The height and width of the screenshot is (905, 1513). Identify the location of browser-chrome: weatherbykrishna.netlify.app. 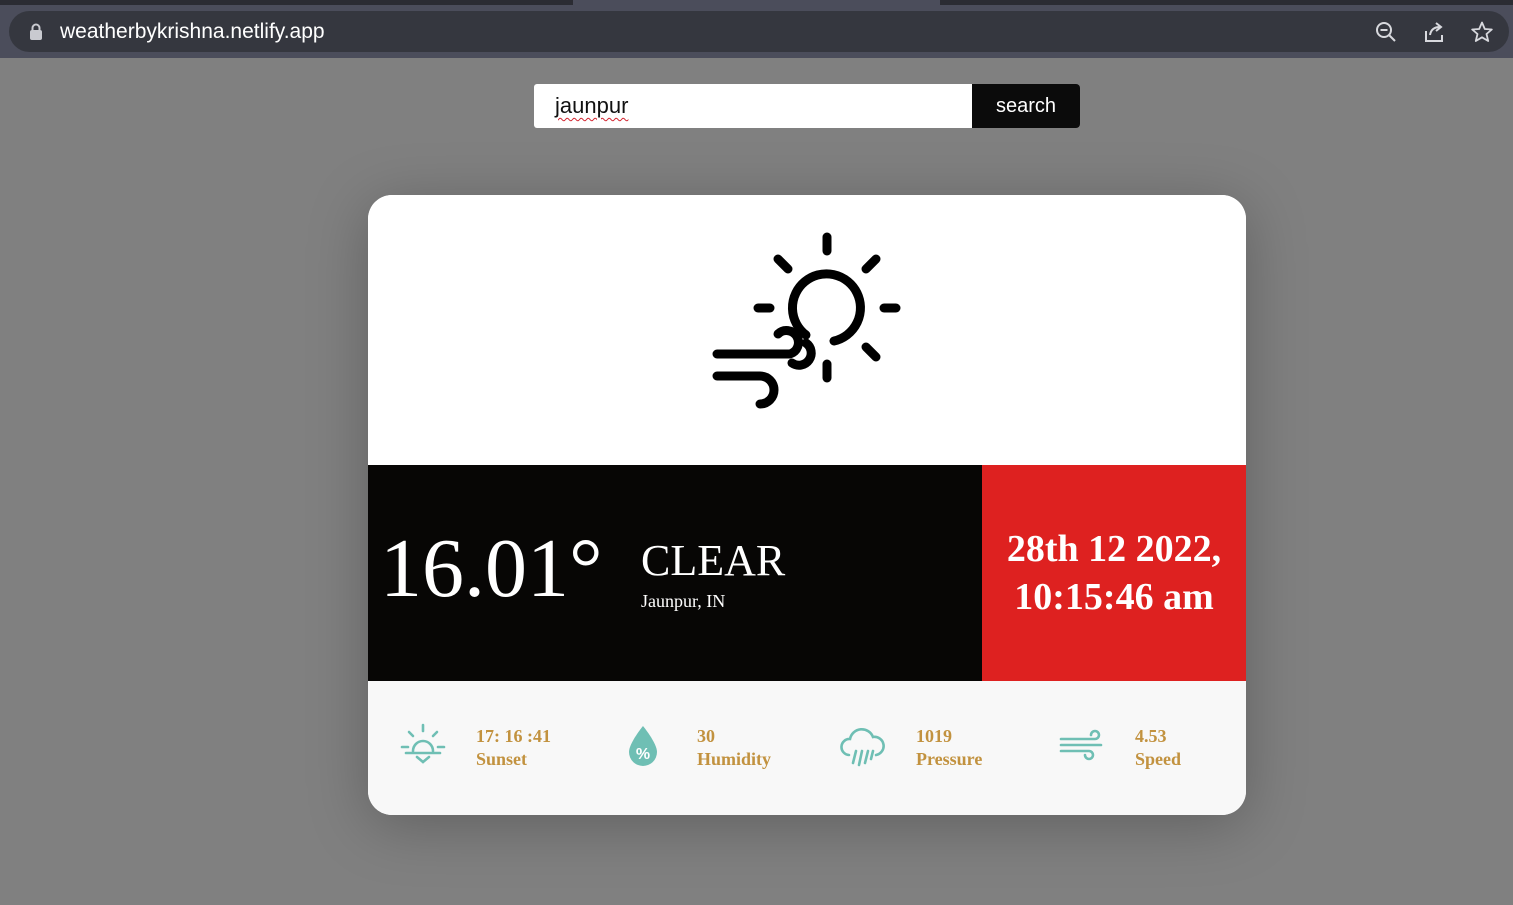
(756, 29).